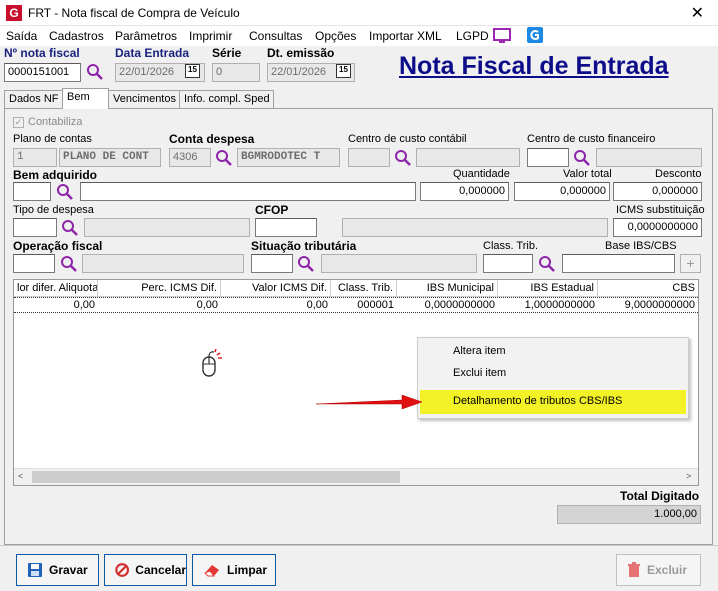 The height and width of the screenshot is (591, 718). I want to click on close-icon: ✕, so click(697, 13).